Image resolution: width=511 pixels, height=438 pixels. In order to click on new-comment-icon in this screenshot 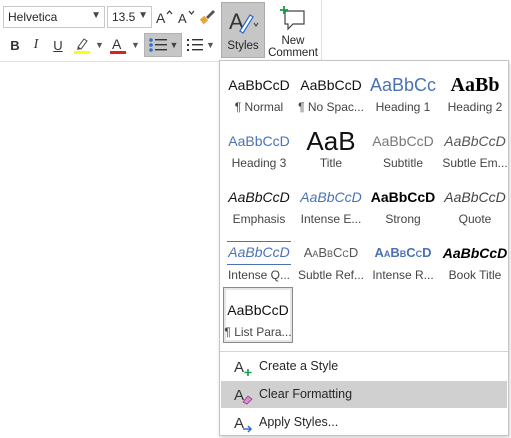, I will do `click(292, 18)`.